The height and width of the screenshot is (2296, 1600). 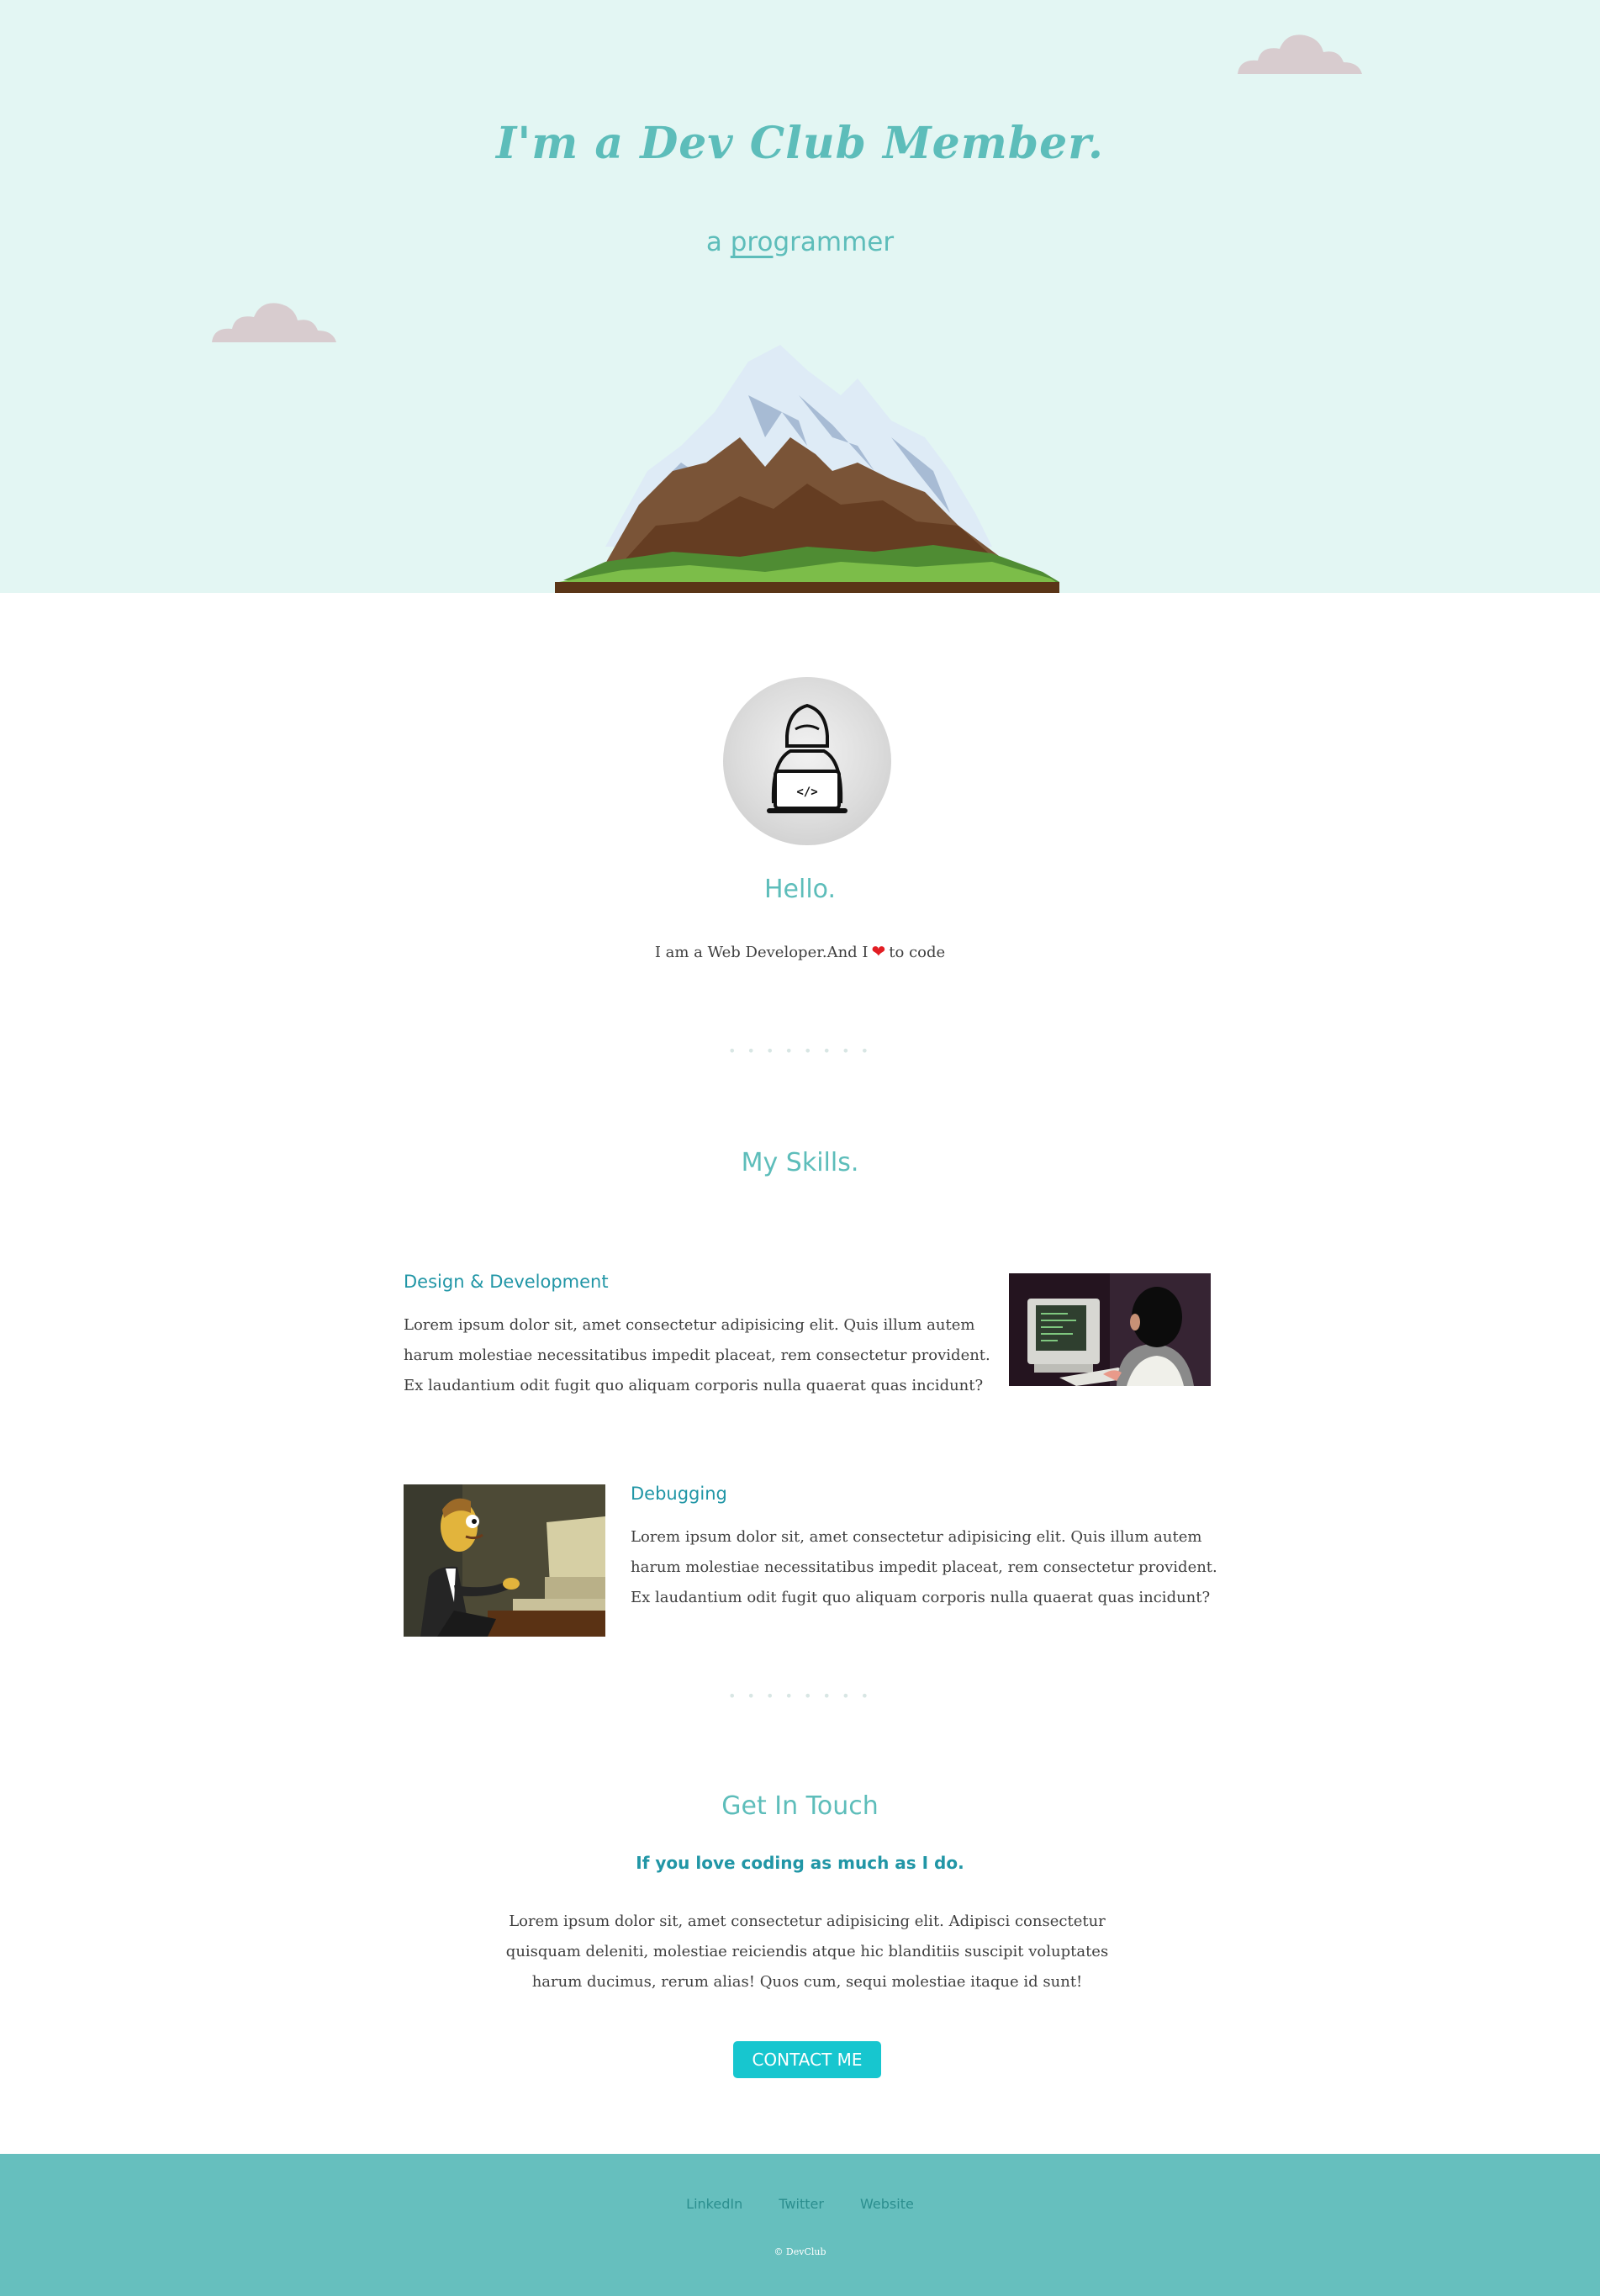 I want to click on skills-title: My Skills., so click(x=800, y=1162).